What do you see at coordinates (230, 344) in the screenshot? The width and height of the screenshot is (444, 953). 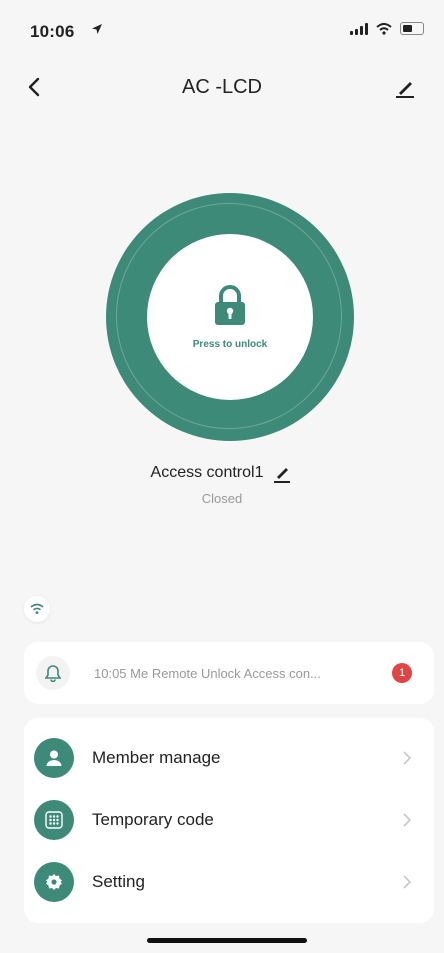 I see `press-to-unlock-label: Press to unlock` at bounding box center [230, 344].